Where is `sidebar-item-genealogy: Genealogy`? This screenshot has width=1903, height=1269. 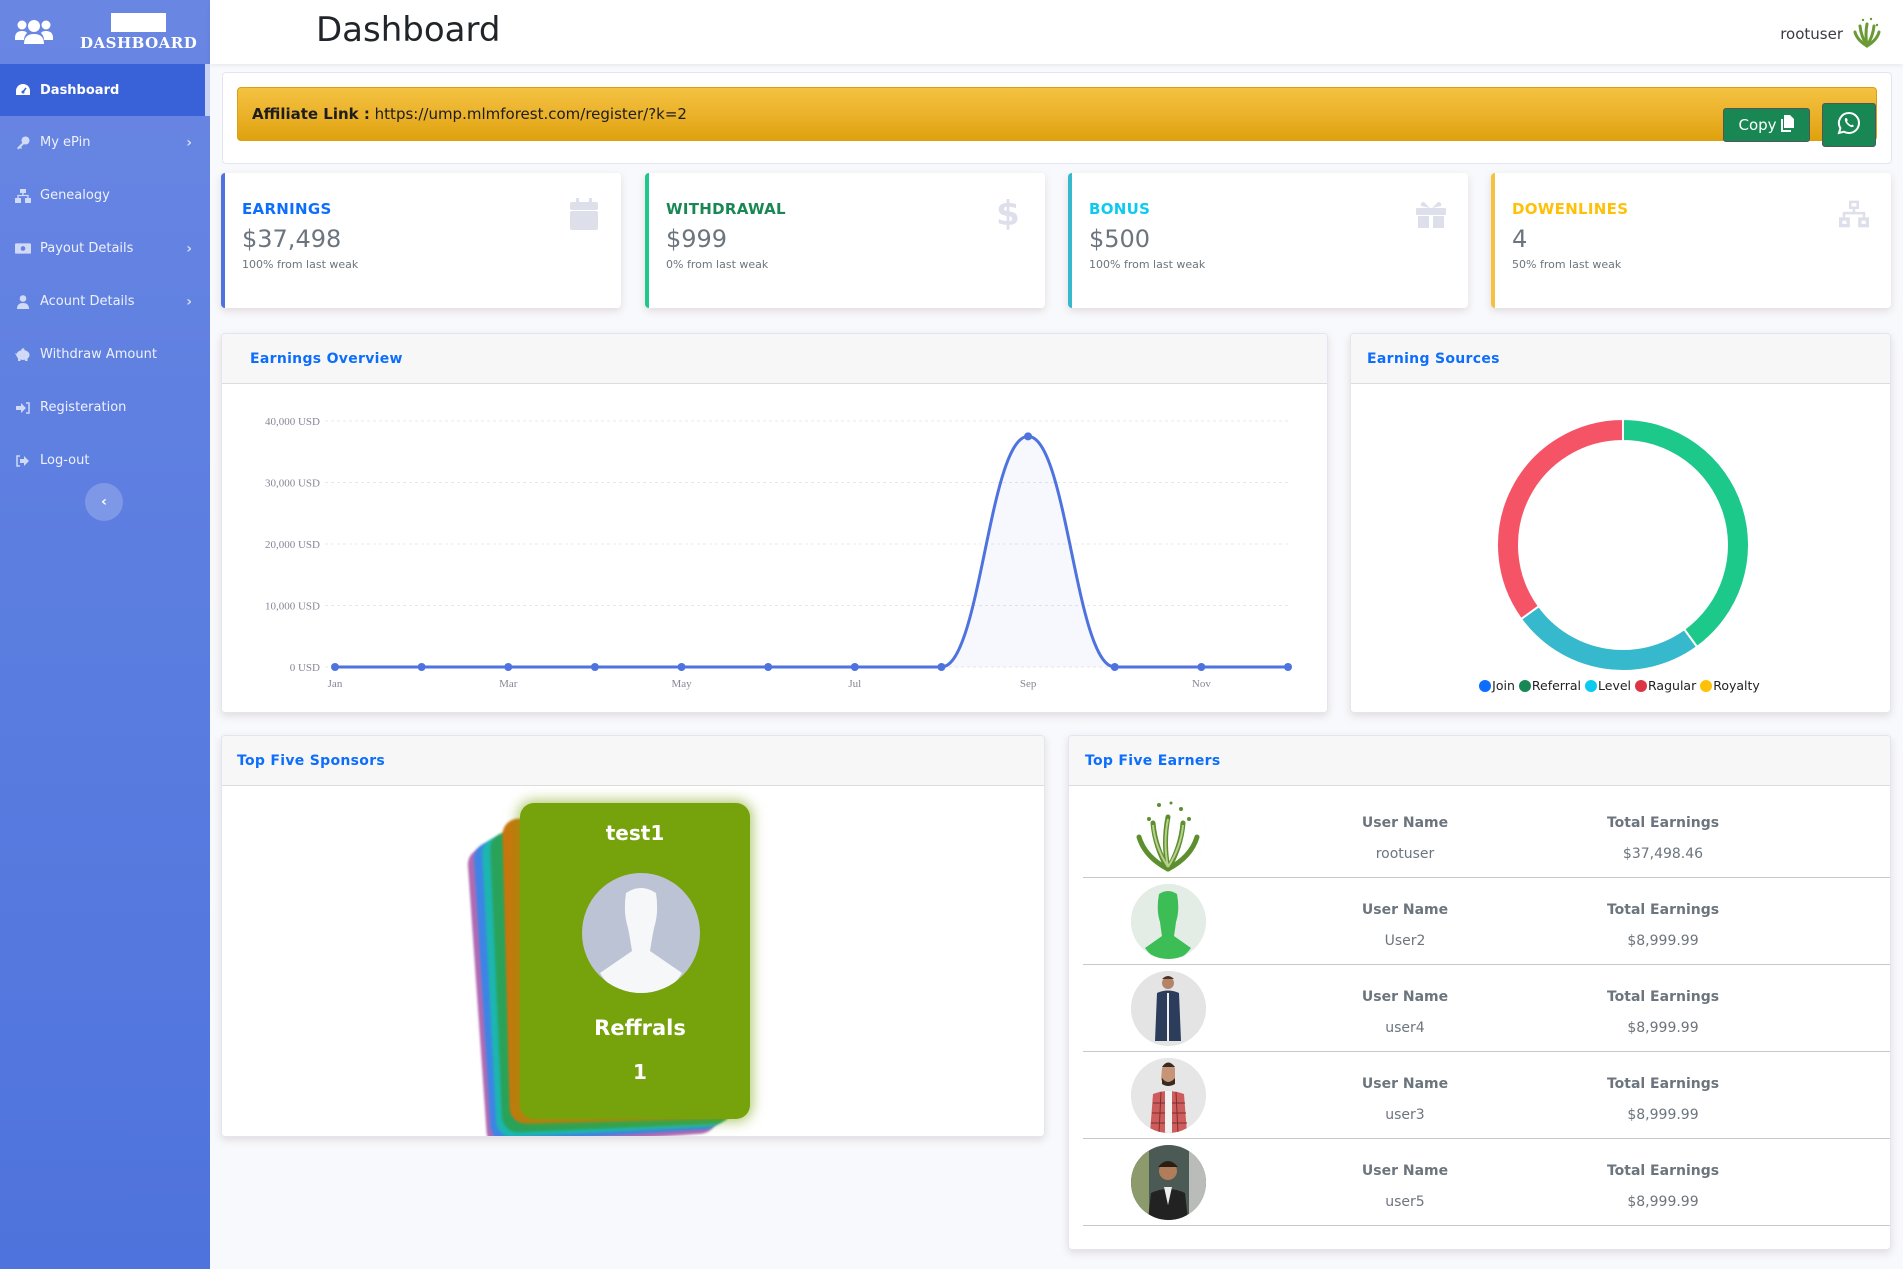
sidebar-item-genealogy: Genealogy is located at coordinates (105, 195).